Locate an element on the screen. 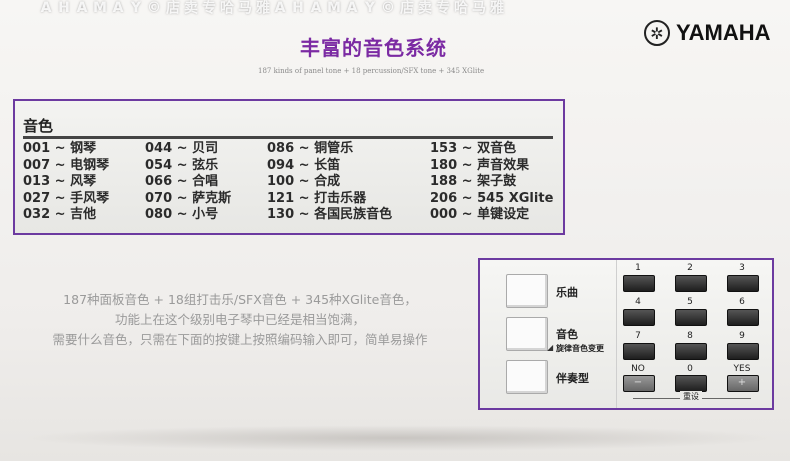 This screenshot has width=790, height=461. style-category-label: 伴奏型 is located at coordinates (572, 378).